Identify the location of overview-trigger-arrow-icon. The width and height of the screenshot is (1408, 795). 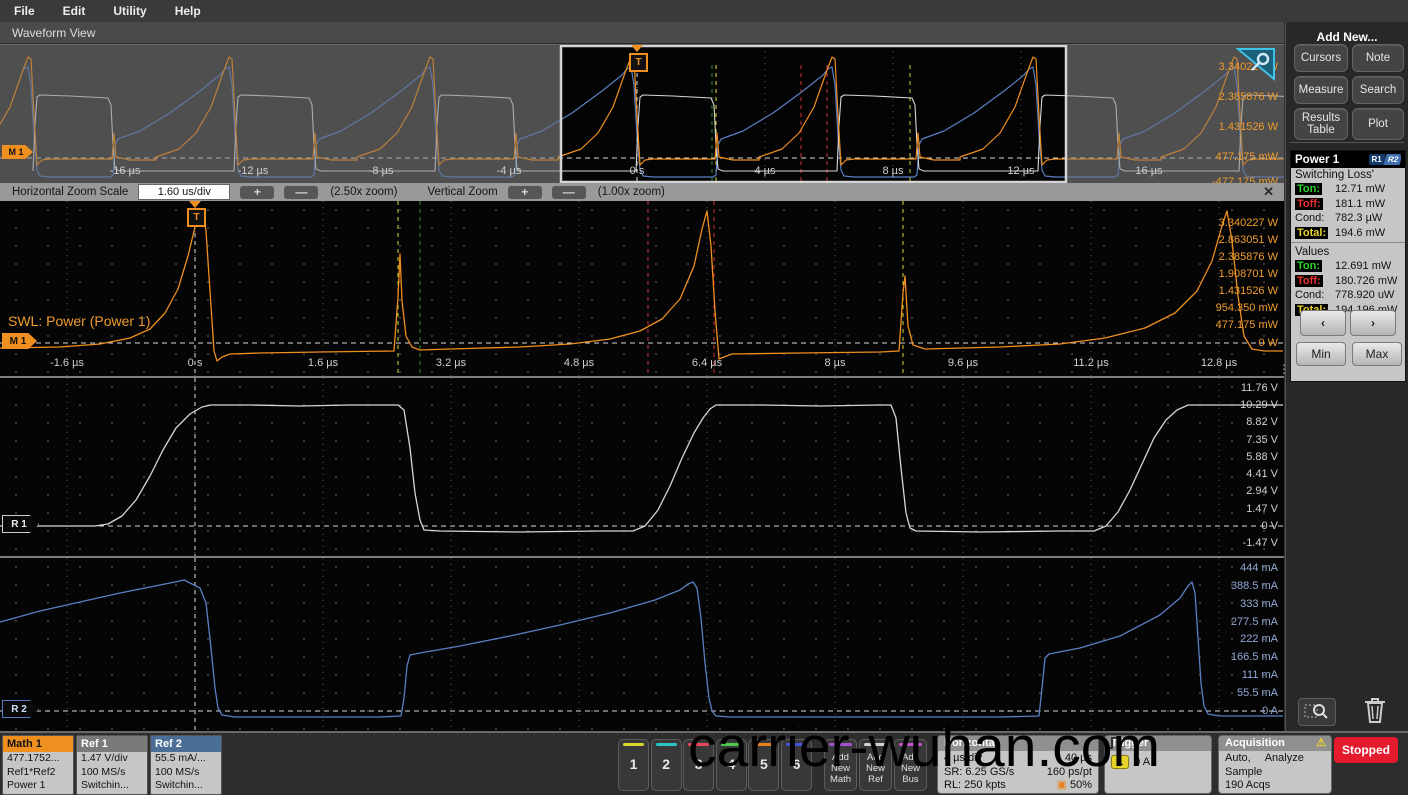
(637, 48).